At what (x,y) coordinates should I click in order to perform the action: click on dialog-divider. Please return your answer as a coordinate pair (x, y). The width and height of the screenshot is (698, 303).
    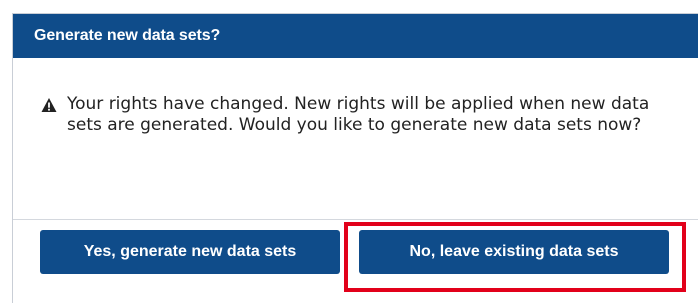
    Looking at the image, I should click on (355, 219).